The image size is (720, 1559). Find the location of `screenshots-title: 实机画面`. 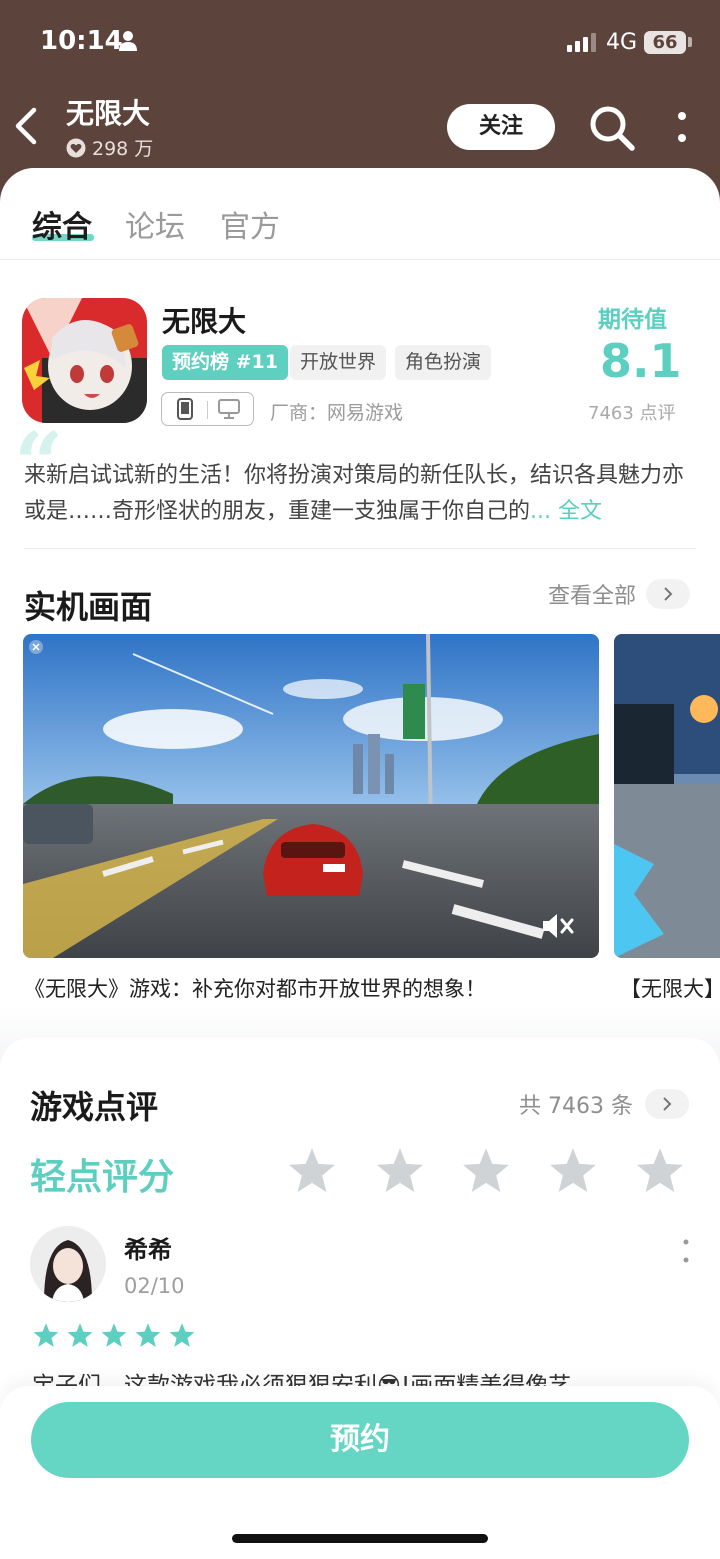

screenshots-title: 实机画面 is located at coordinates (88, 607).